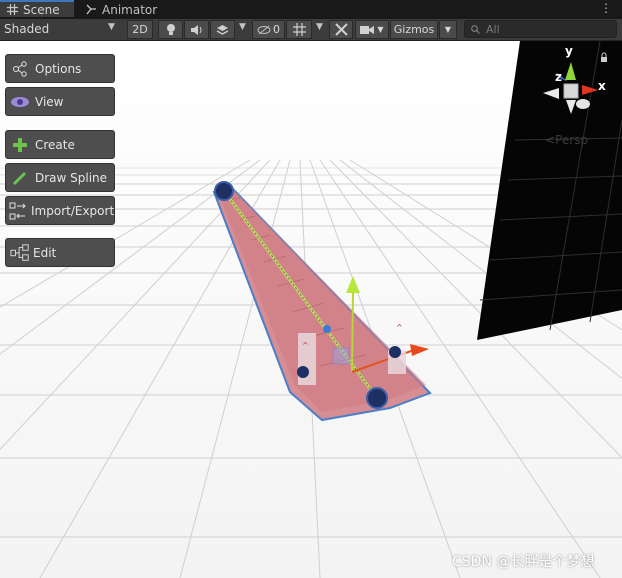  Describe the element at coordinates (583, 104) in the screenshot. I see `axis-neg-z-cone` at that location.